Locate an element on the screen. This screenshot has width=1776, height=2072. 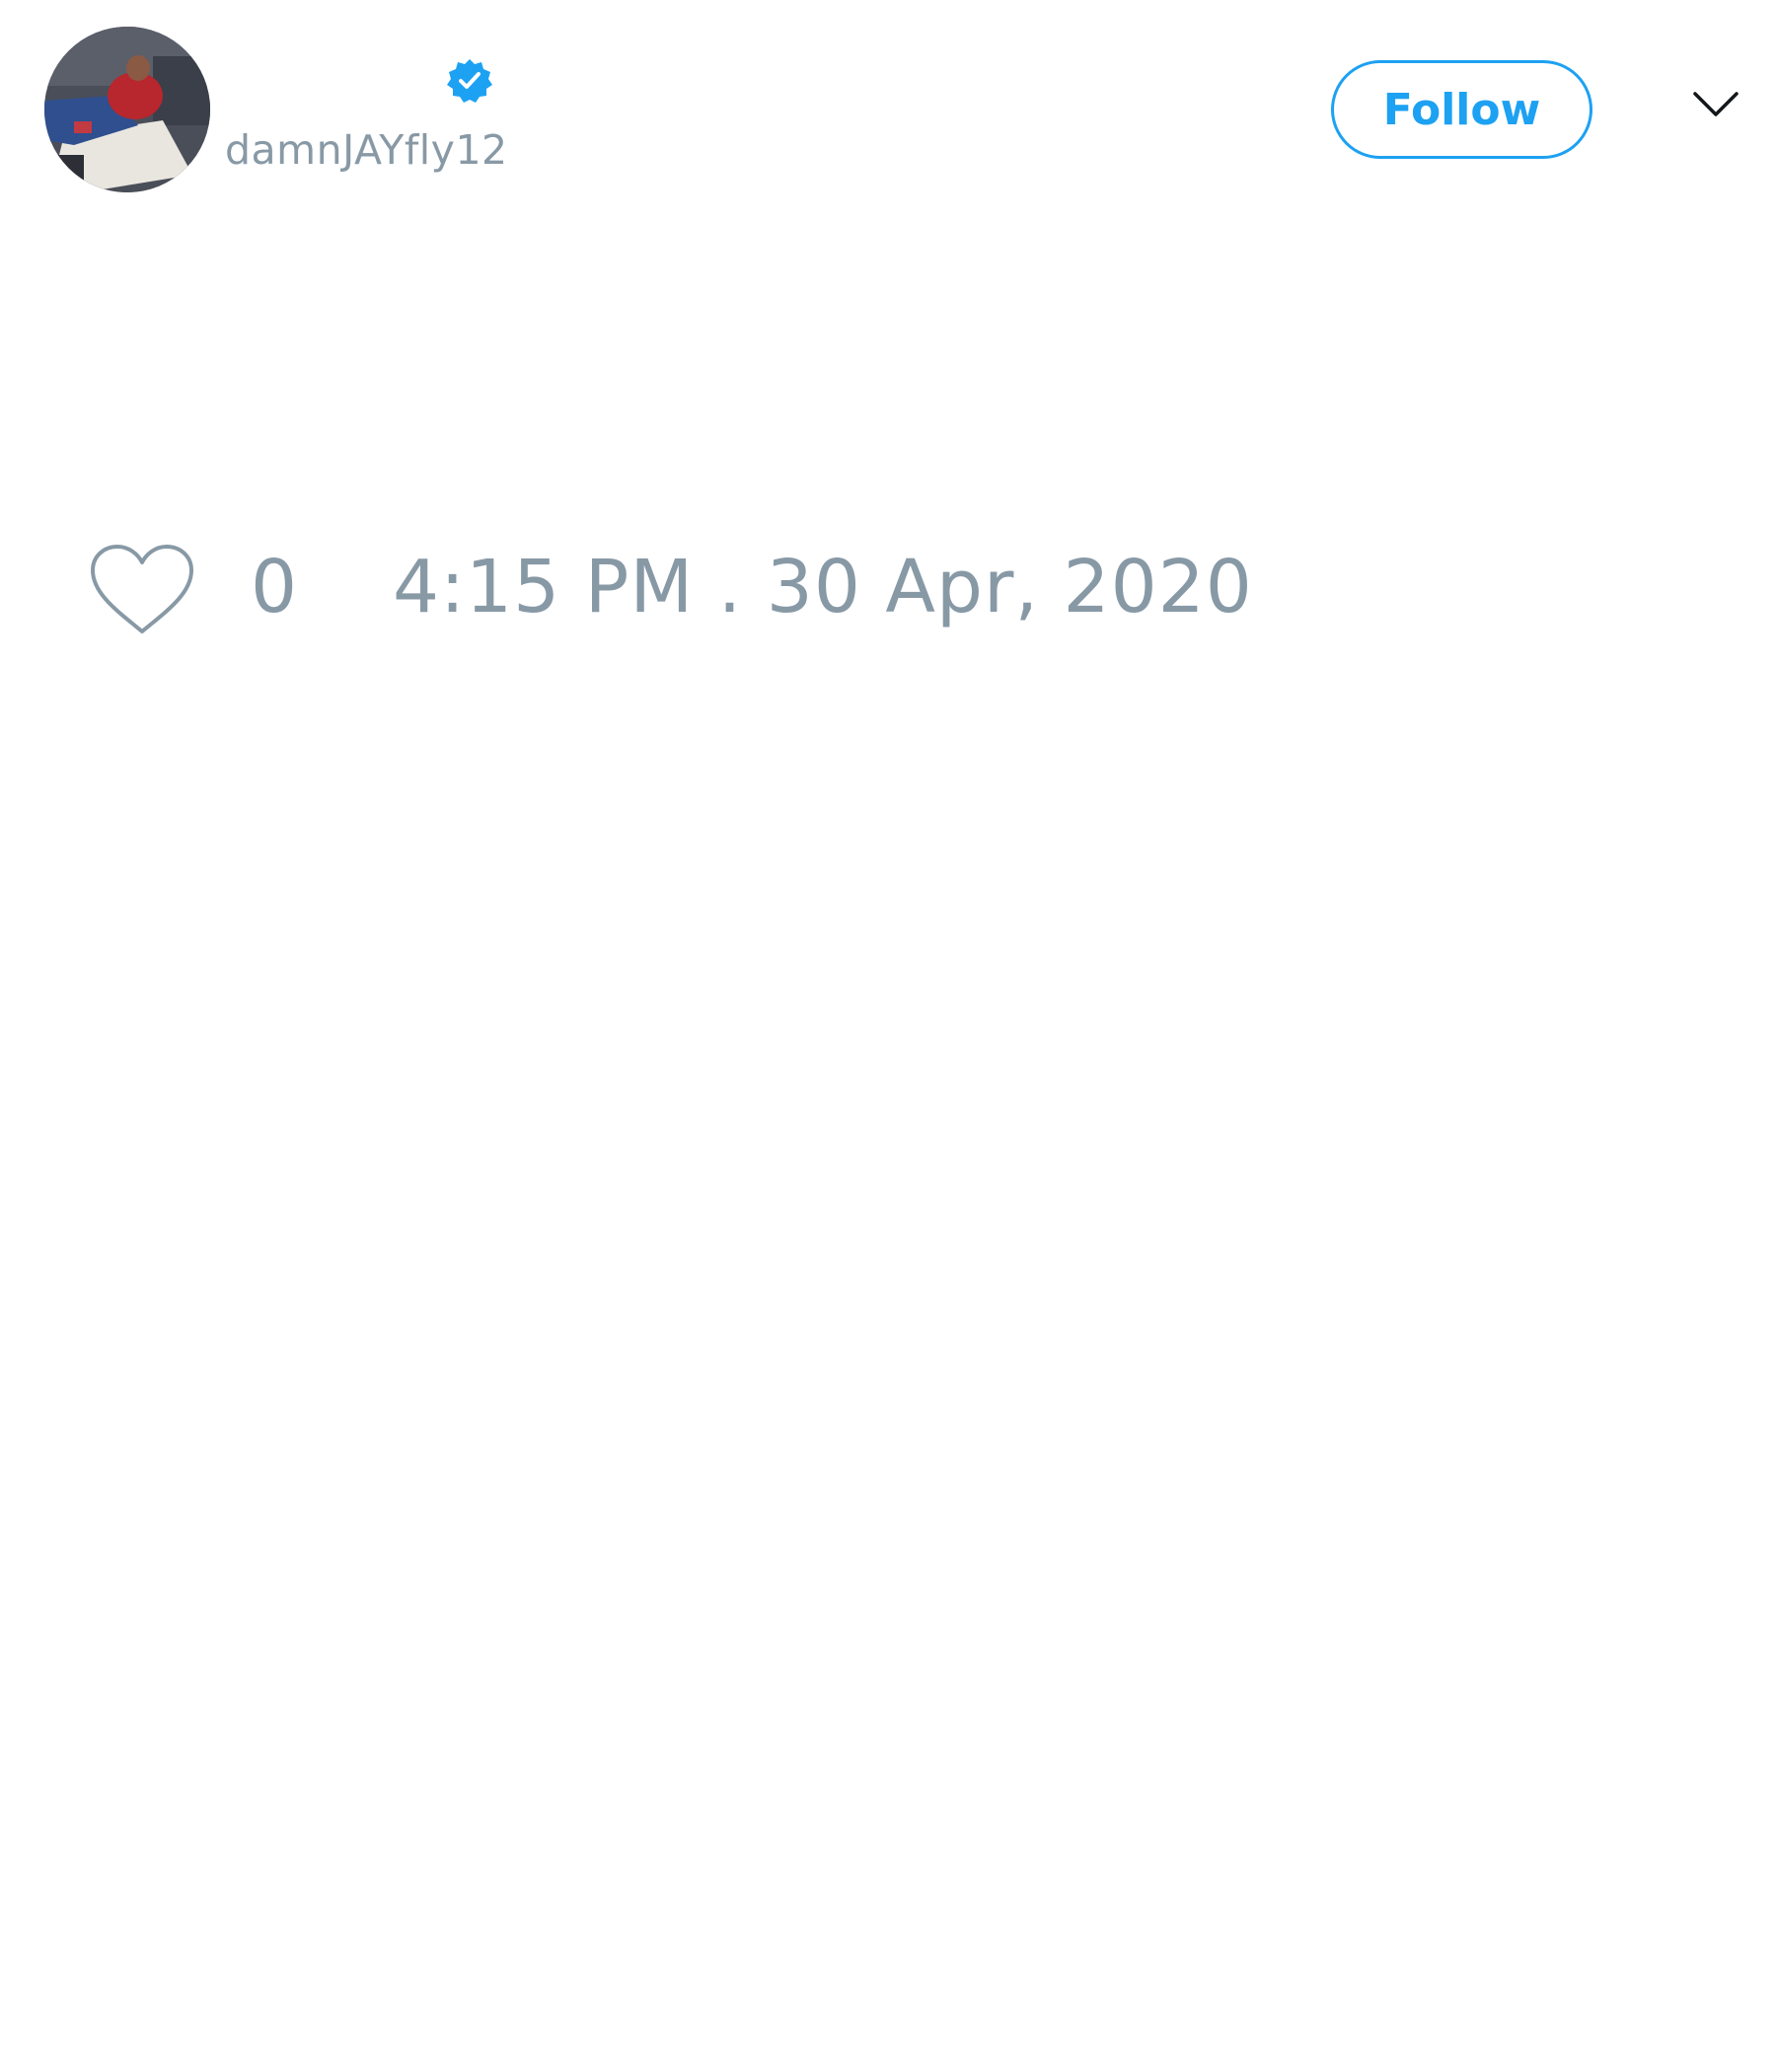
avatar-photo is located at coordinates (127, 110).